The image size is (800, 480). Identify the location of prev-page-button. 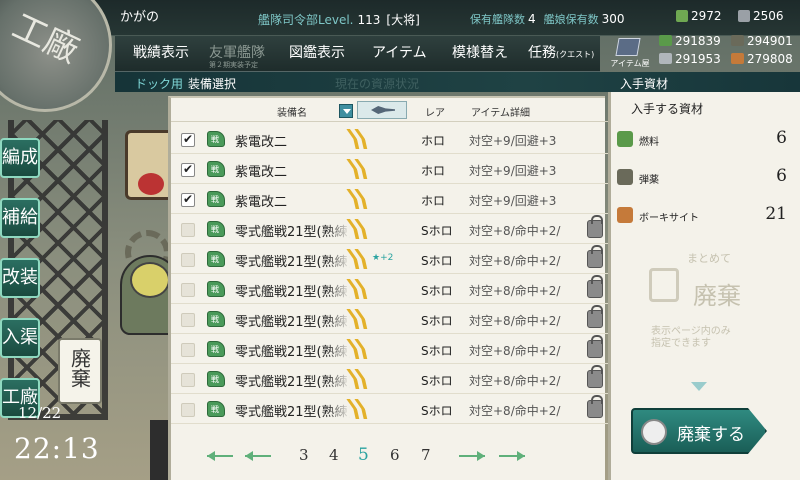
(258, 456).